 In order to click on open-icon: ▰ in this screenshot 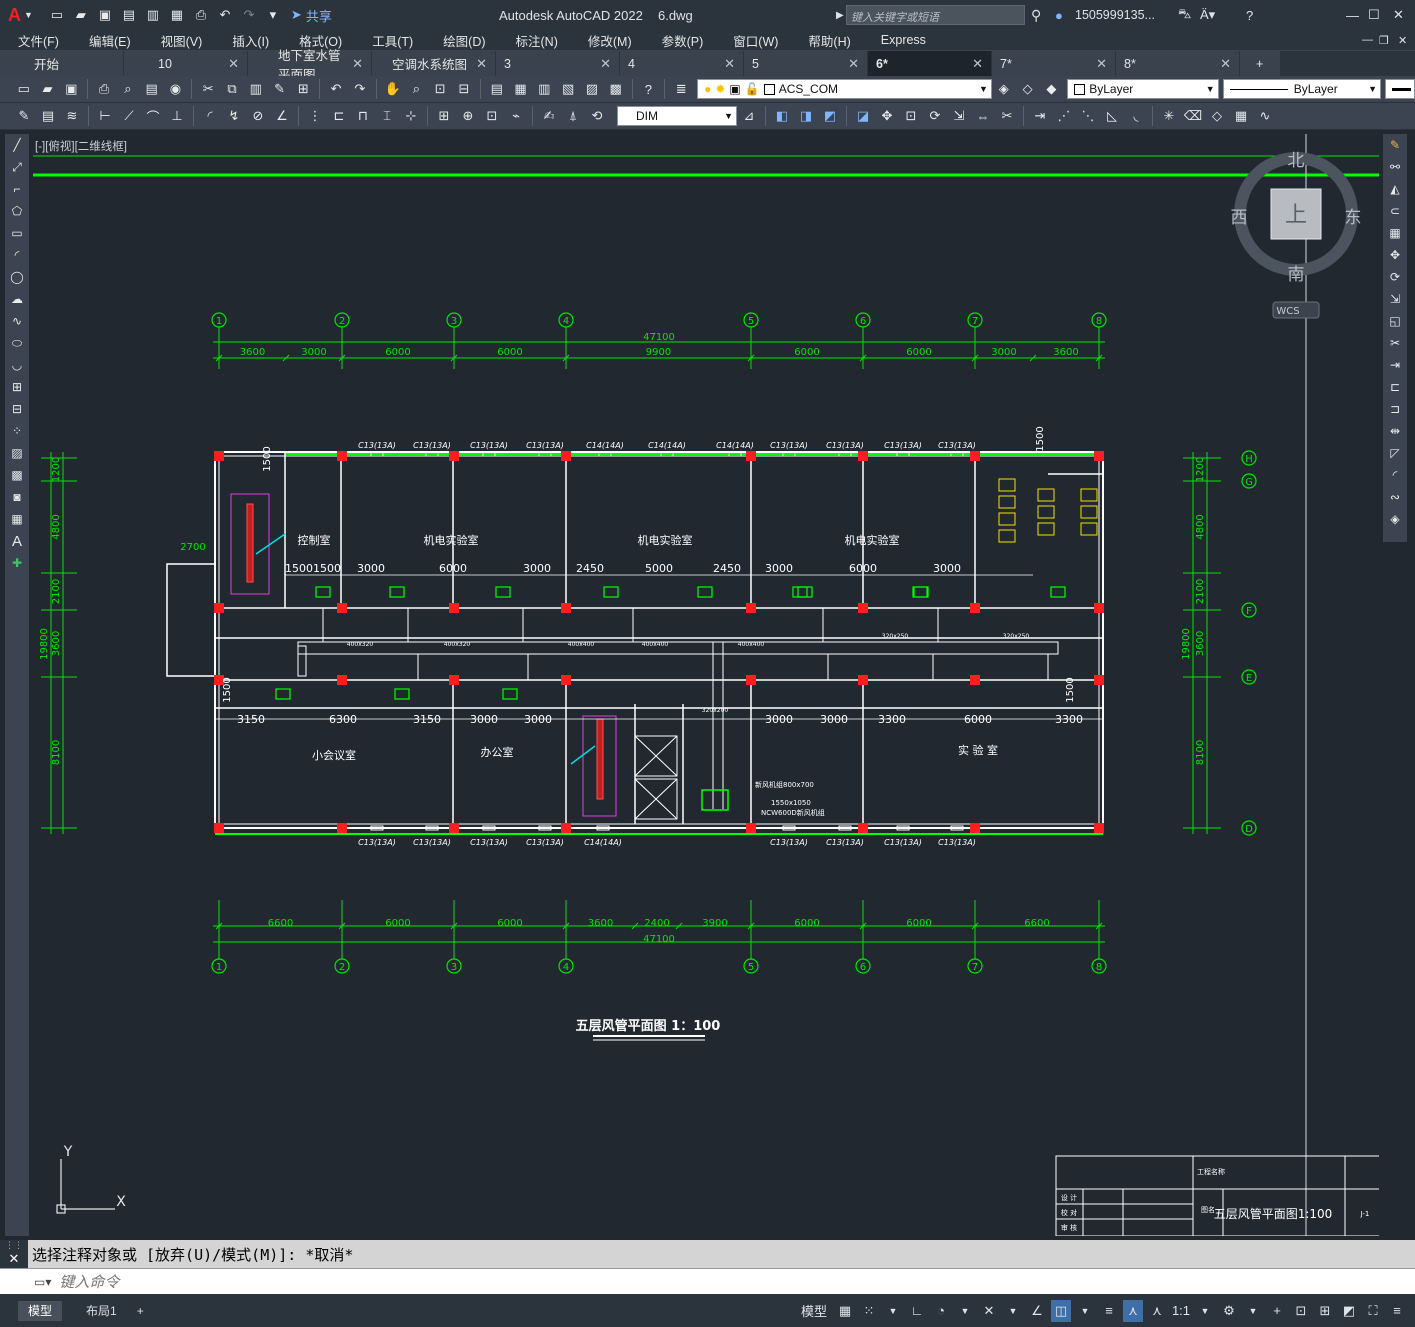, I will do `click(48, 89)`.